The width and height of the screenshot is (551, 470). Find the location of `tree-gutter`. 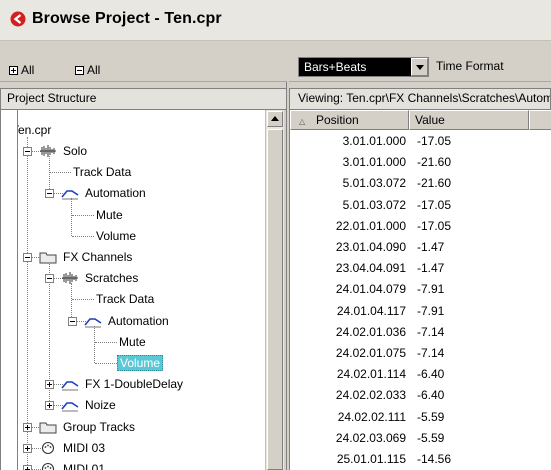

tree-gutter is located at coordinates (8, 290).